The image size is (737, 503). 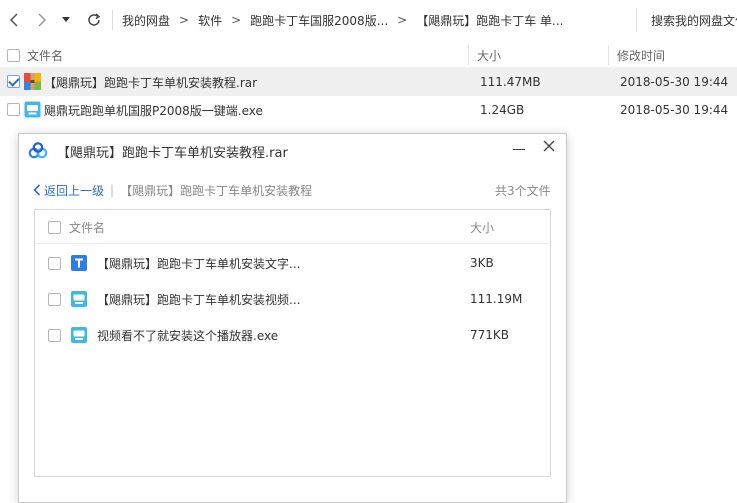 I want to click on close-icon, so click(x=549, y=146).